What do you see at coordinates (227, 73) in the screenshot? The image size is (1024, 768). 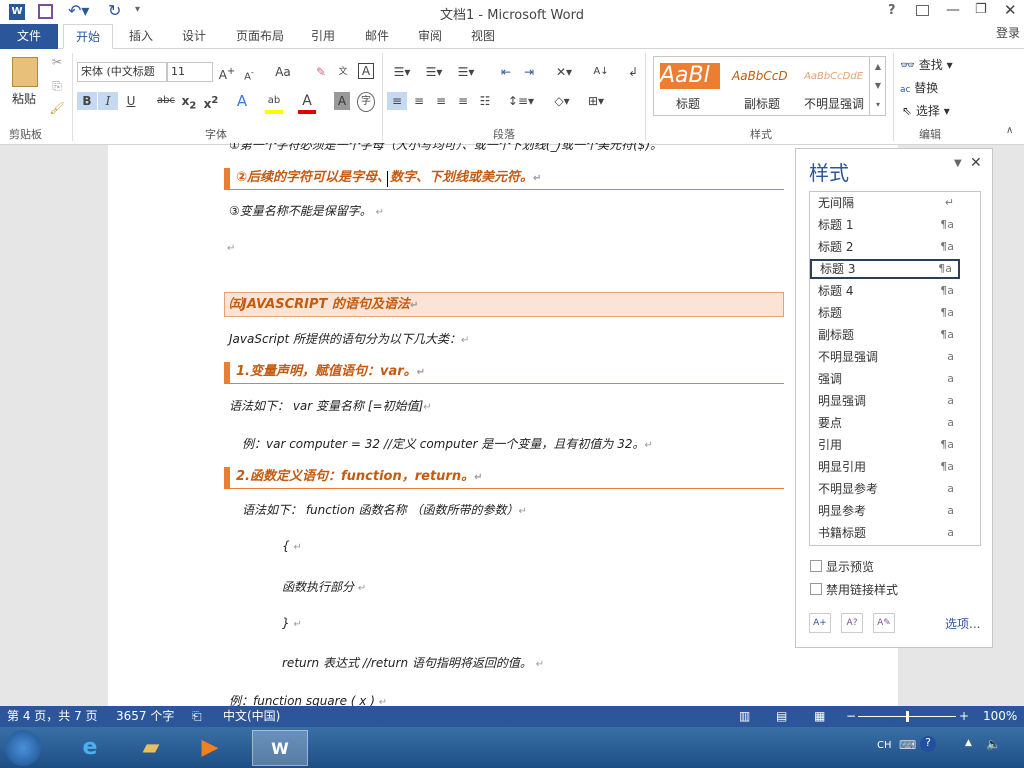 I see `grow-font-icon: A+` at bounding box center [227, 73].